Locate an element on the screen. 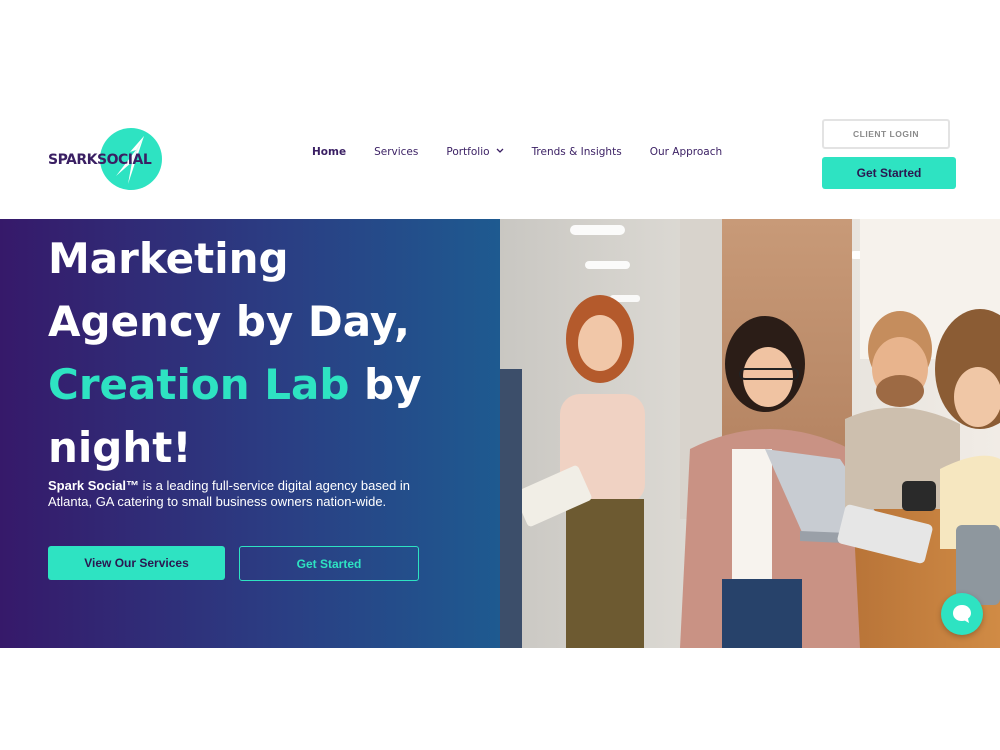 The height and width of the screenshot is (750, 1000). header-get-started-button: Get Started is located at coordinates (889, 173).